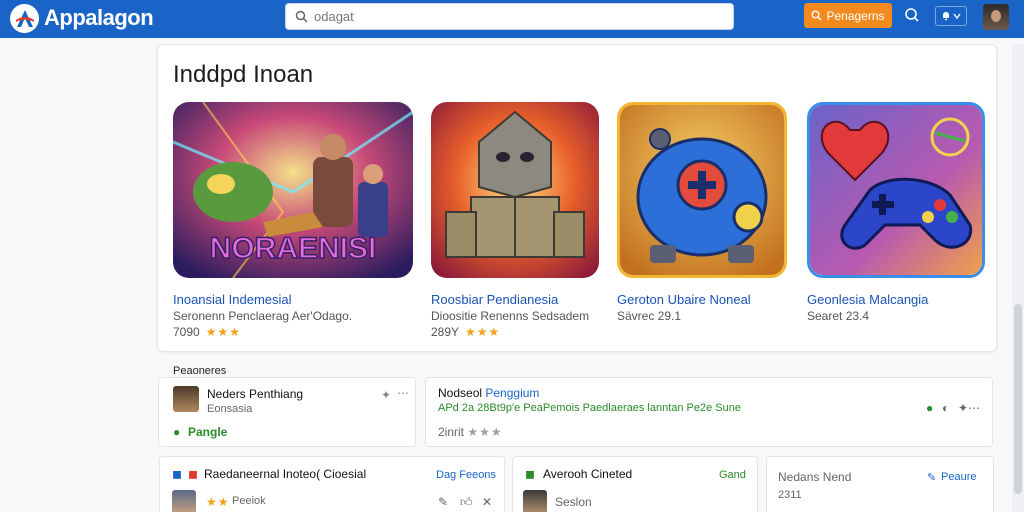 This screenshot has width=1024, height=512. What do you see at coordinates (535, 501) in the screenshot?
I see `card-4-avatar` at bounding box center [535, 501].